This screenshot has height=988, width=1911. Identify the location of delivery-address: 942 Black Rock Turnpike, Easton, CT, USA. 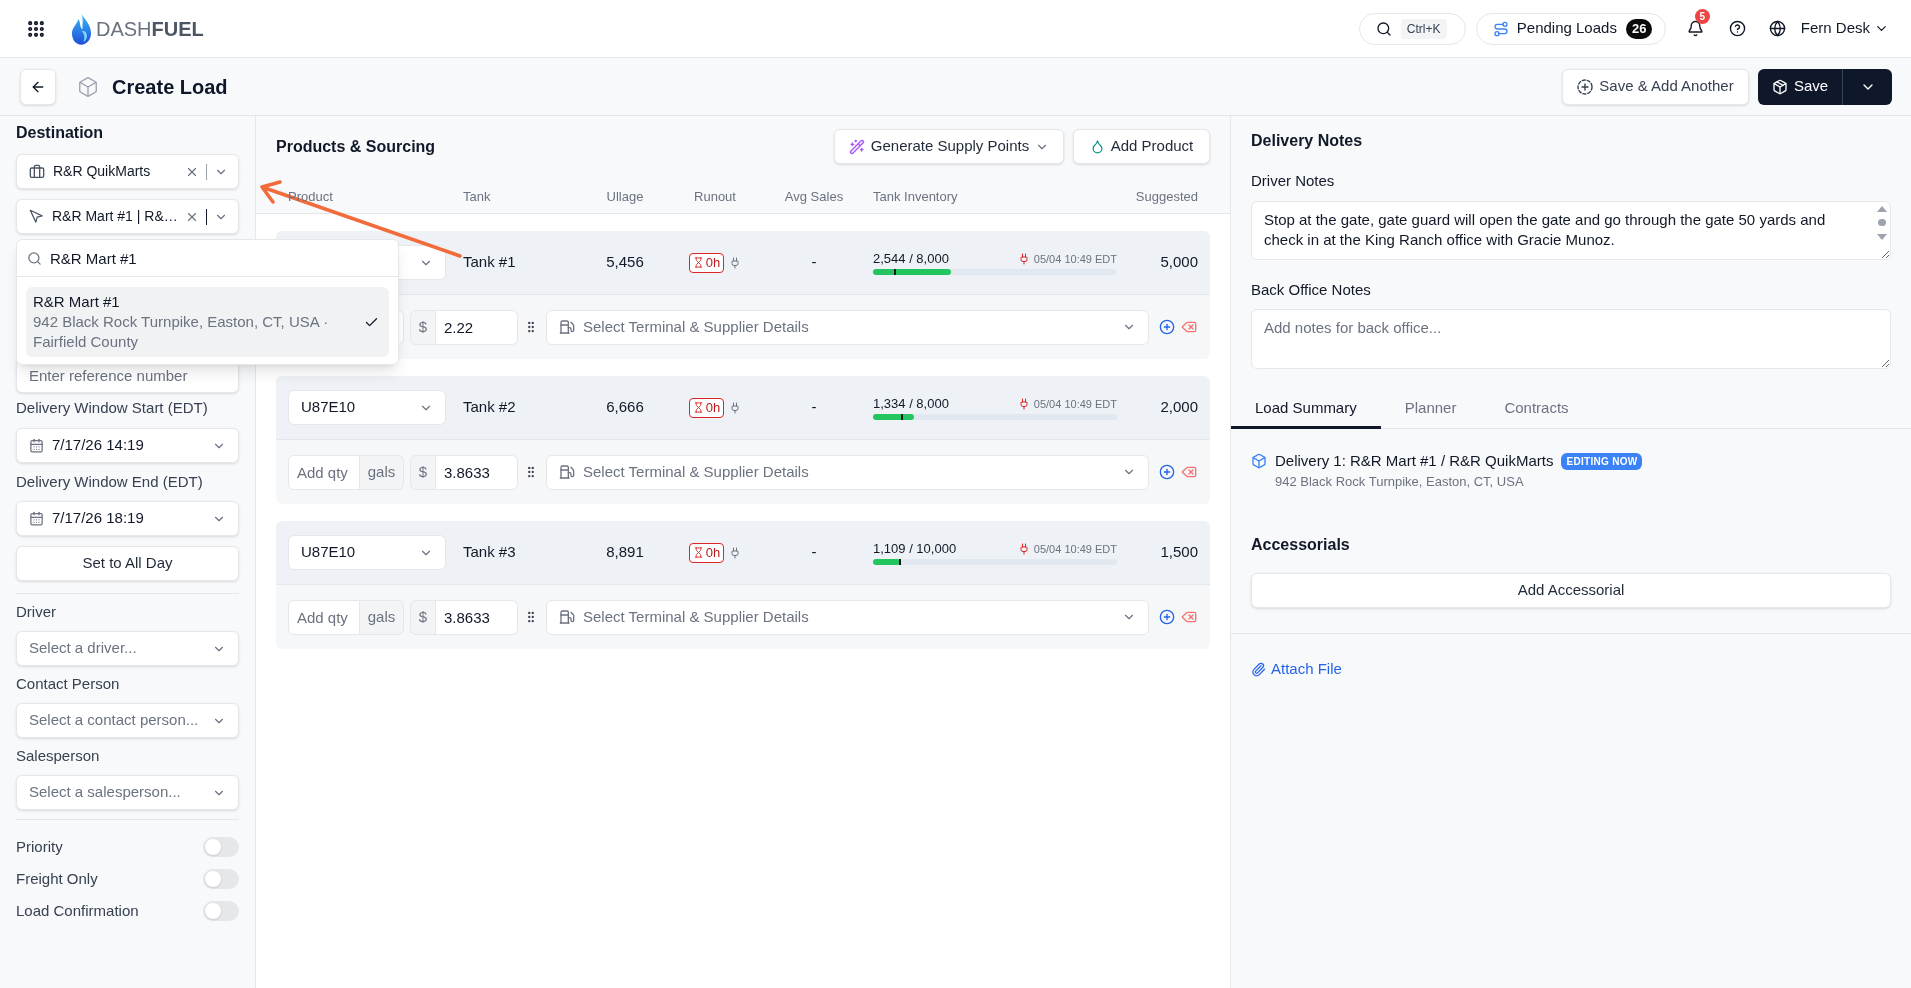
(1399, 482).